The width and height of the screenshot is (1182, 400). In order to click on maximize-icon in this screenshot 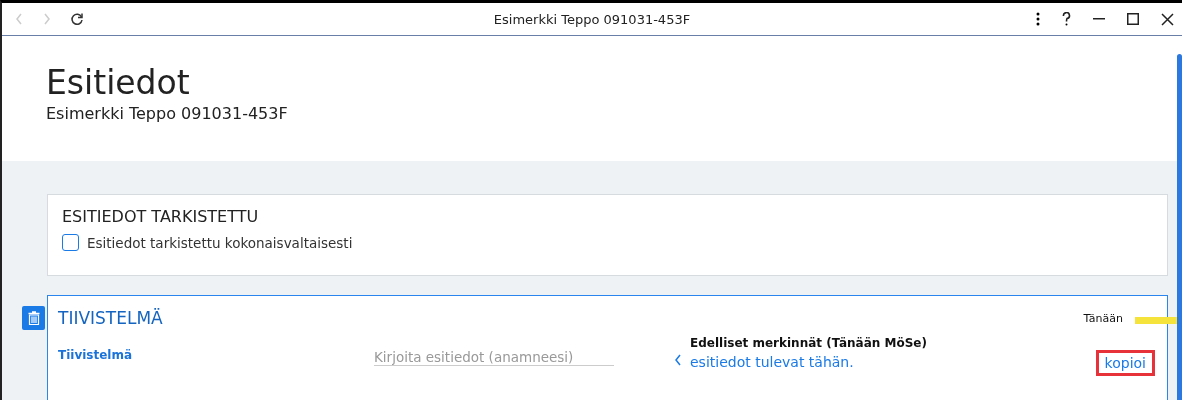, I will do `click(1133, 19)`.